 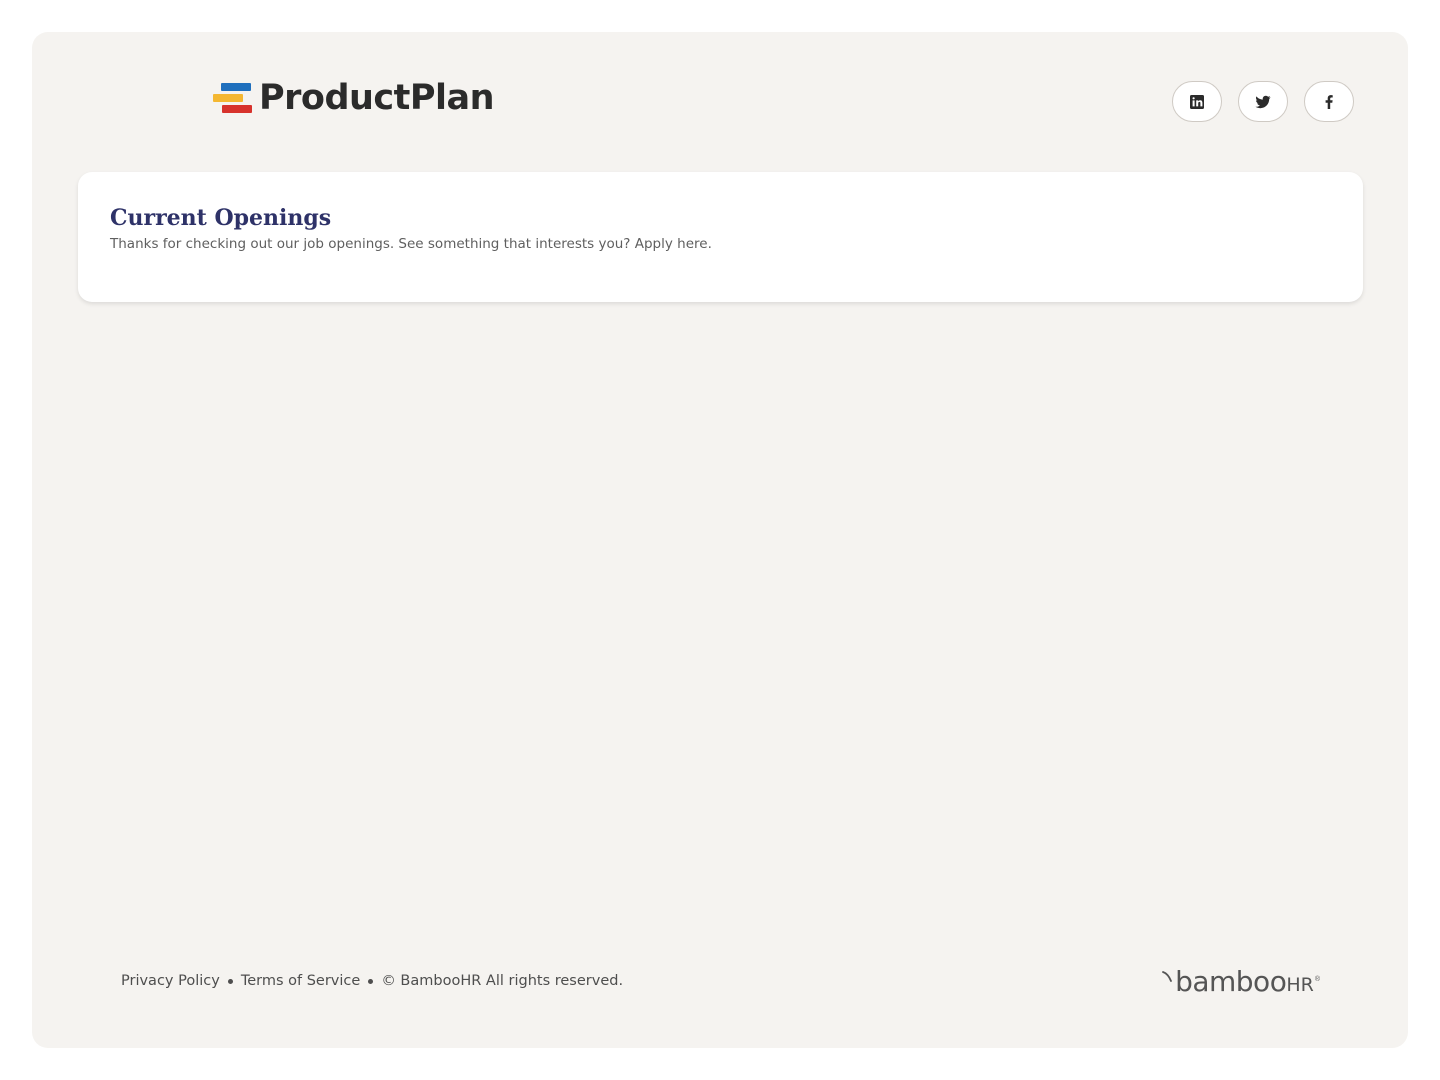 I want to click on copyright-text: © BambooHR All rights reserved., so click(x=502, y=981).